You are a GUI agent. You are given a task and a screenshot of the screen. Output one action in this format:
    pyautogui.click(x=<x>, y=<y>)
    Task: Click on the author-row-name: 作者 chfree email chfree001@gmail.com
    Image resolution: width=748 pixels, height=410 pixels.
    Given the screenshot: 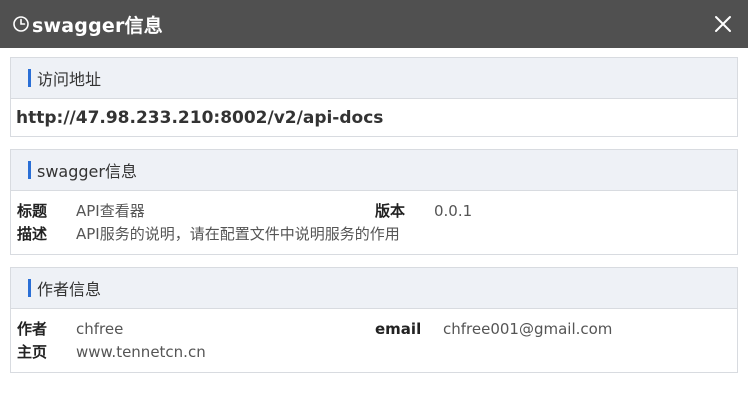 What is the action you would take?
    pyautogui.click(x=374, y=328)
    